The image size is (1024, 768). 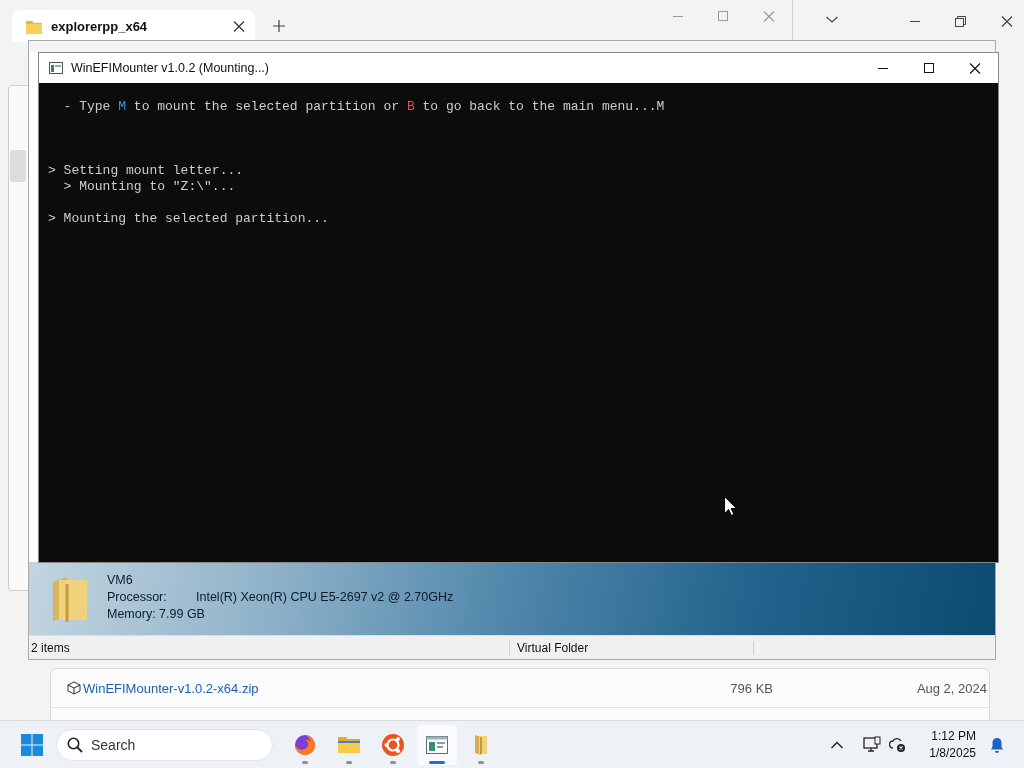 I want to click on clock-time: 1:12 PM, so click(x=953, y=736).